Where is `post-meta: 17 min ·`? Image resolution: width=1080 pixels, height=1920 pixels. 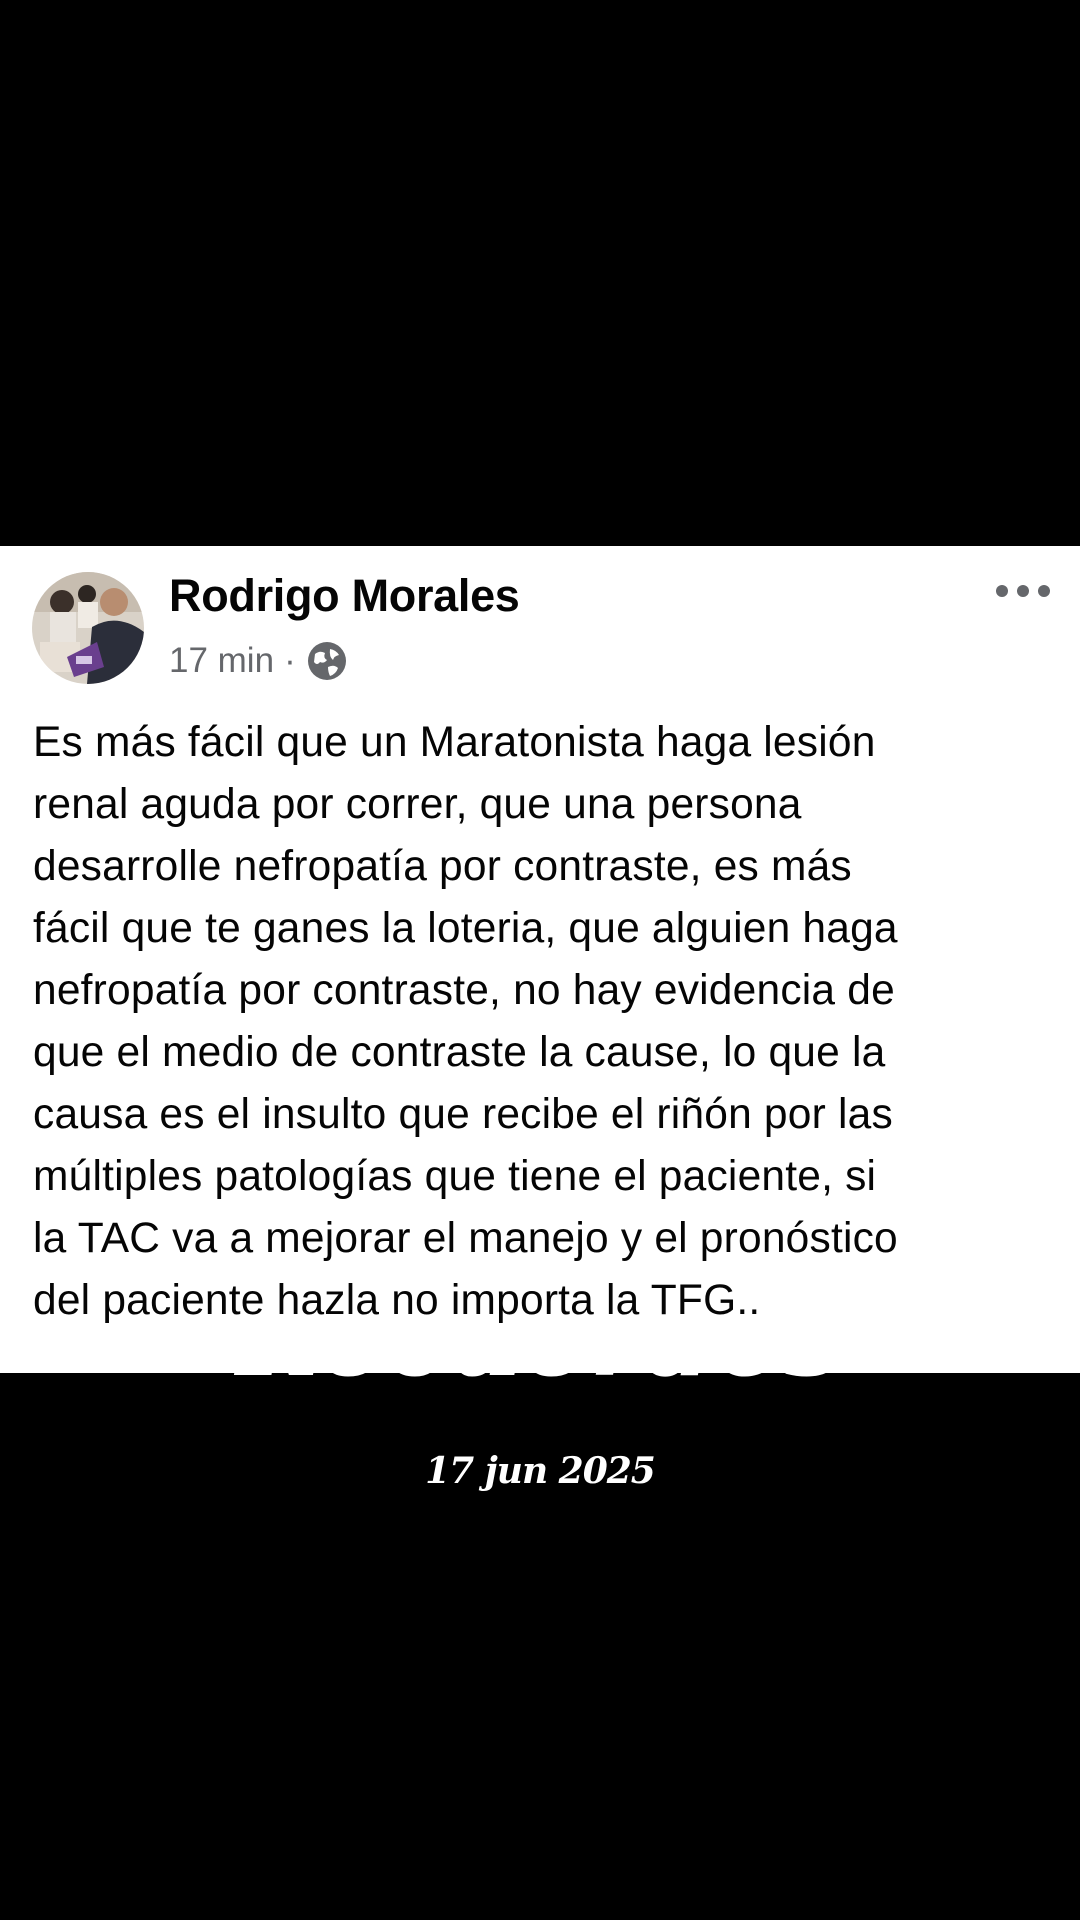 post-meta: 17 min · is located at coordinates (258, 661).